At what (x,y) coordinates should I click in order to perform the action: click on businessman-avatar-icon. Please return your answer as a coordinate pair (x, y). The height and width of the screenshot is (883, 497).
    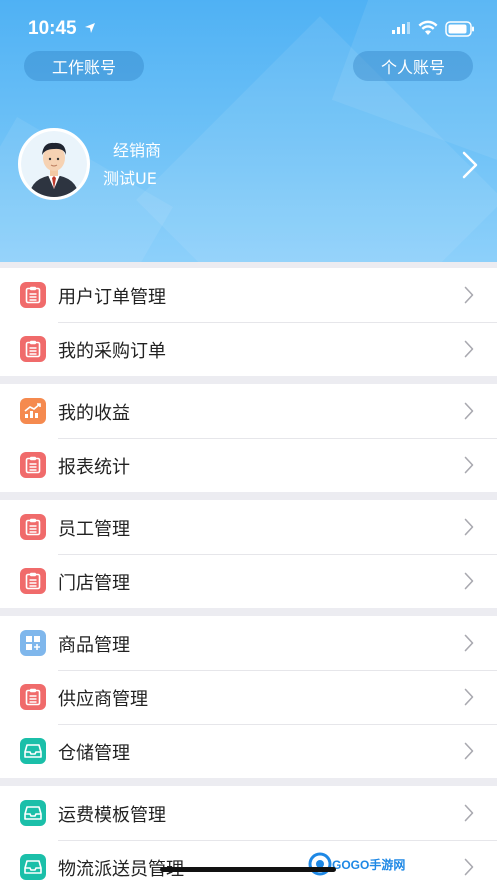
    Looking at the image, I should click on (54, 164).